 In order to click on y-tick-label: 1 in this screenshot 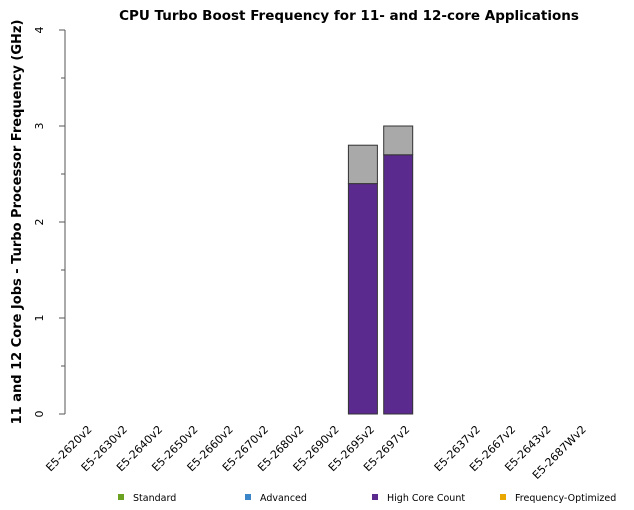, I will do `click(39, 318)`.